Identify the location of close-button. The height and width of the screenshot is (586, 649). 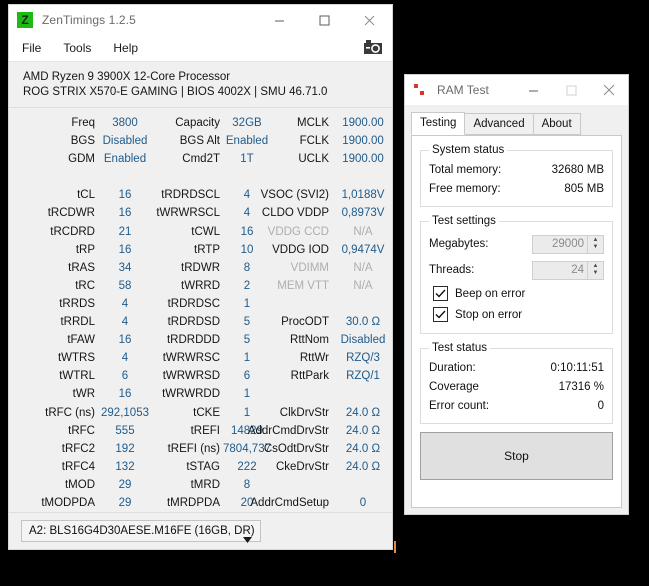
(369, 20).